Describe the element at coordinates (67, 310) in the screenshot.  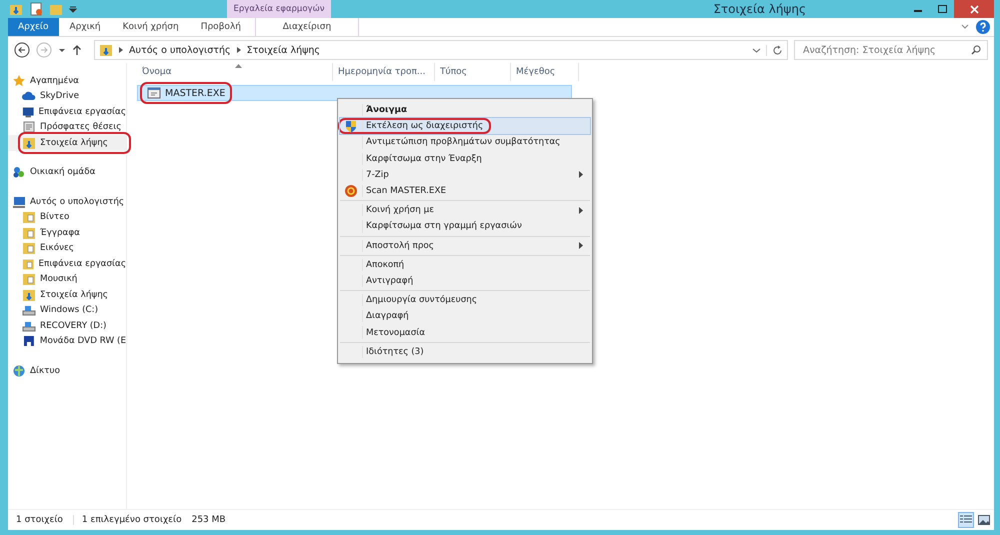
I see `sidebar-item: Windows (C:)` at that location.